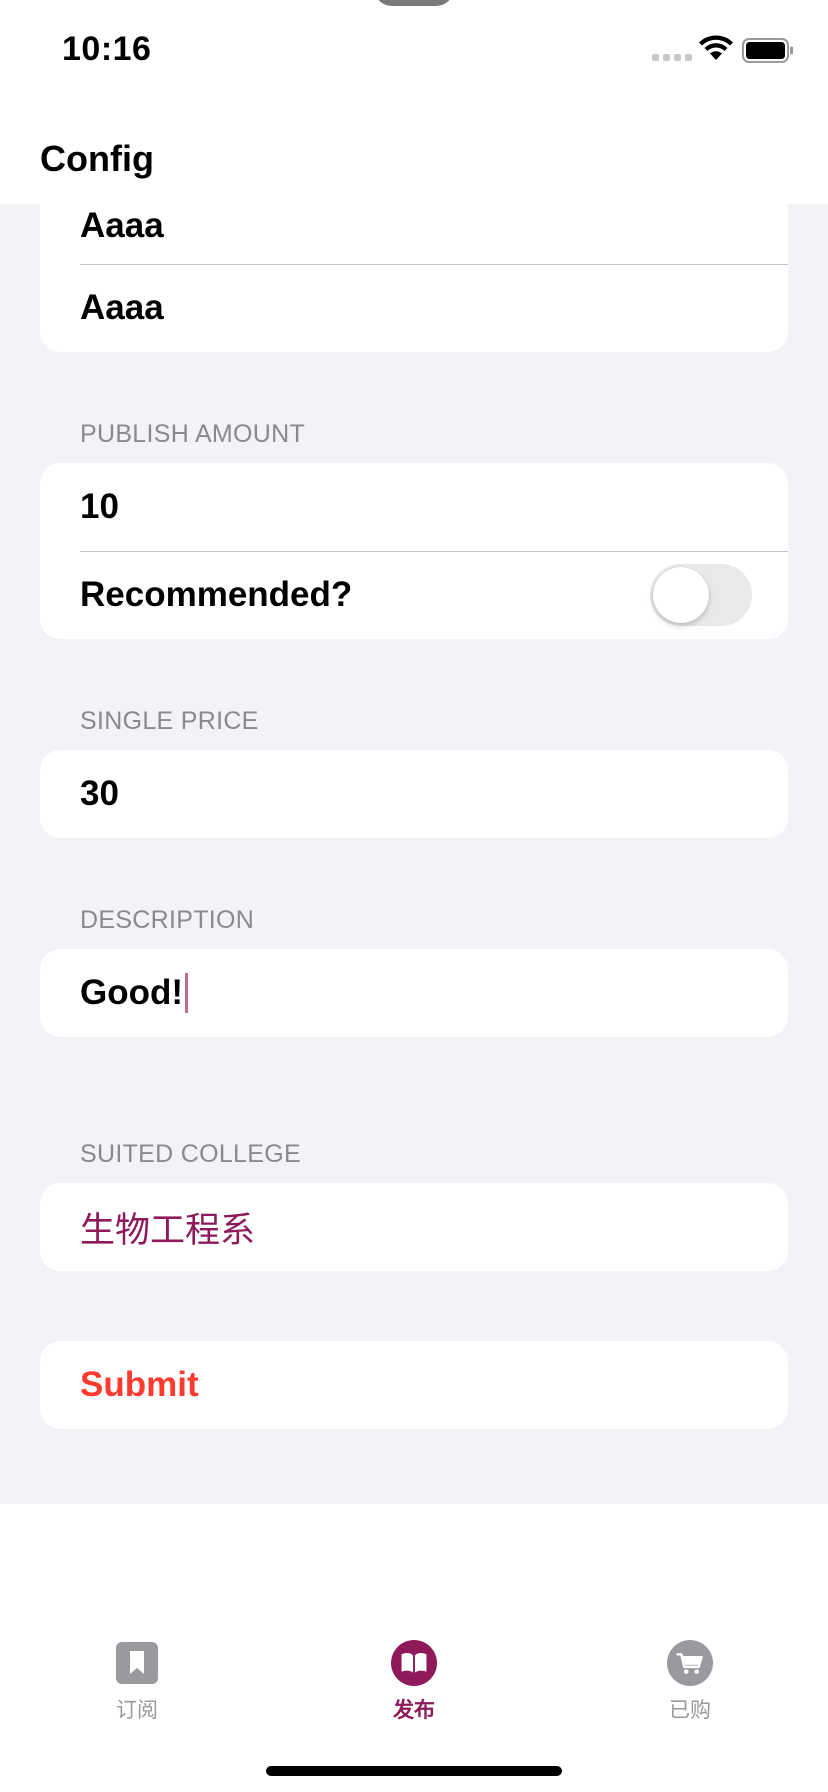 This screenshot has height=1792, width=828. Describe the element at coordinates (690, 1663) in the screenshot. I see `cart-icon` at that location.